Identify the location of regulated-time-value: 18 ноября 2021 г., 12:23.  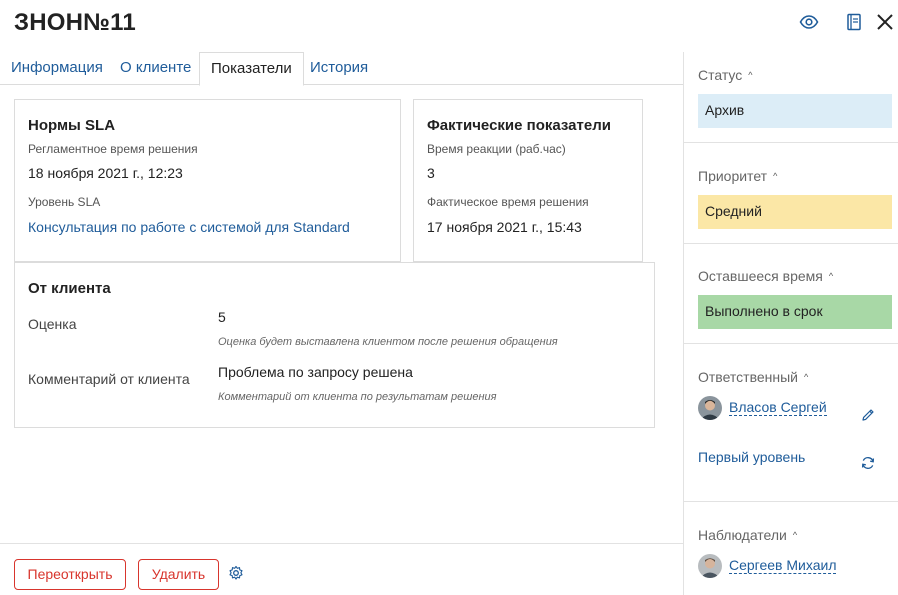
(105, 173).